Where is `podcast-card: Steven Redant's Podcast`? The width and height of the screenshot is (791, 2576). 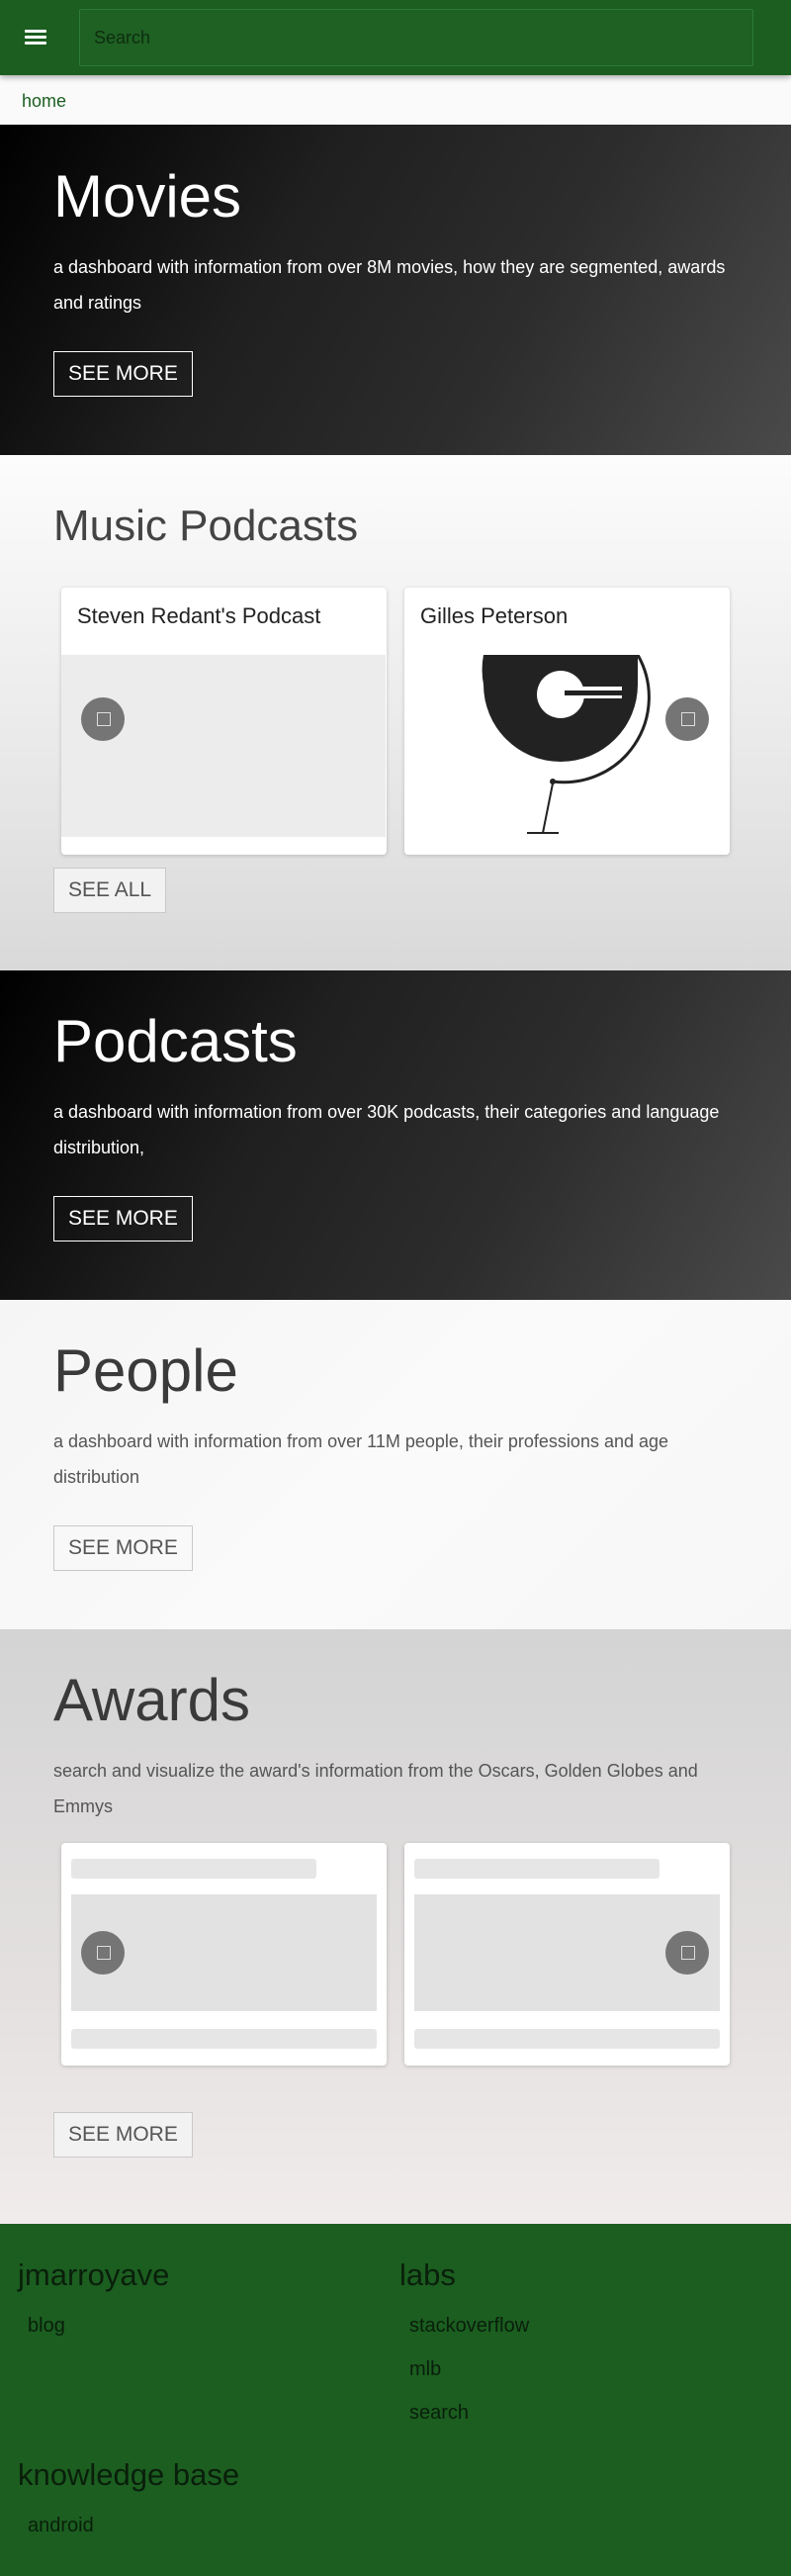 podcast-card: Steven Redant's Podcast is located at coordinates (224, 721).